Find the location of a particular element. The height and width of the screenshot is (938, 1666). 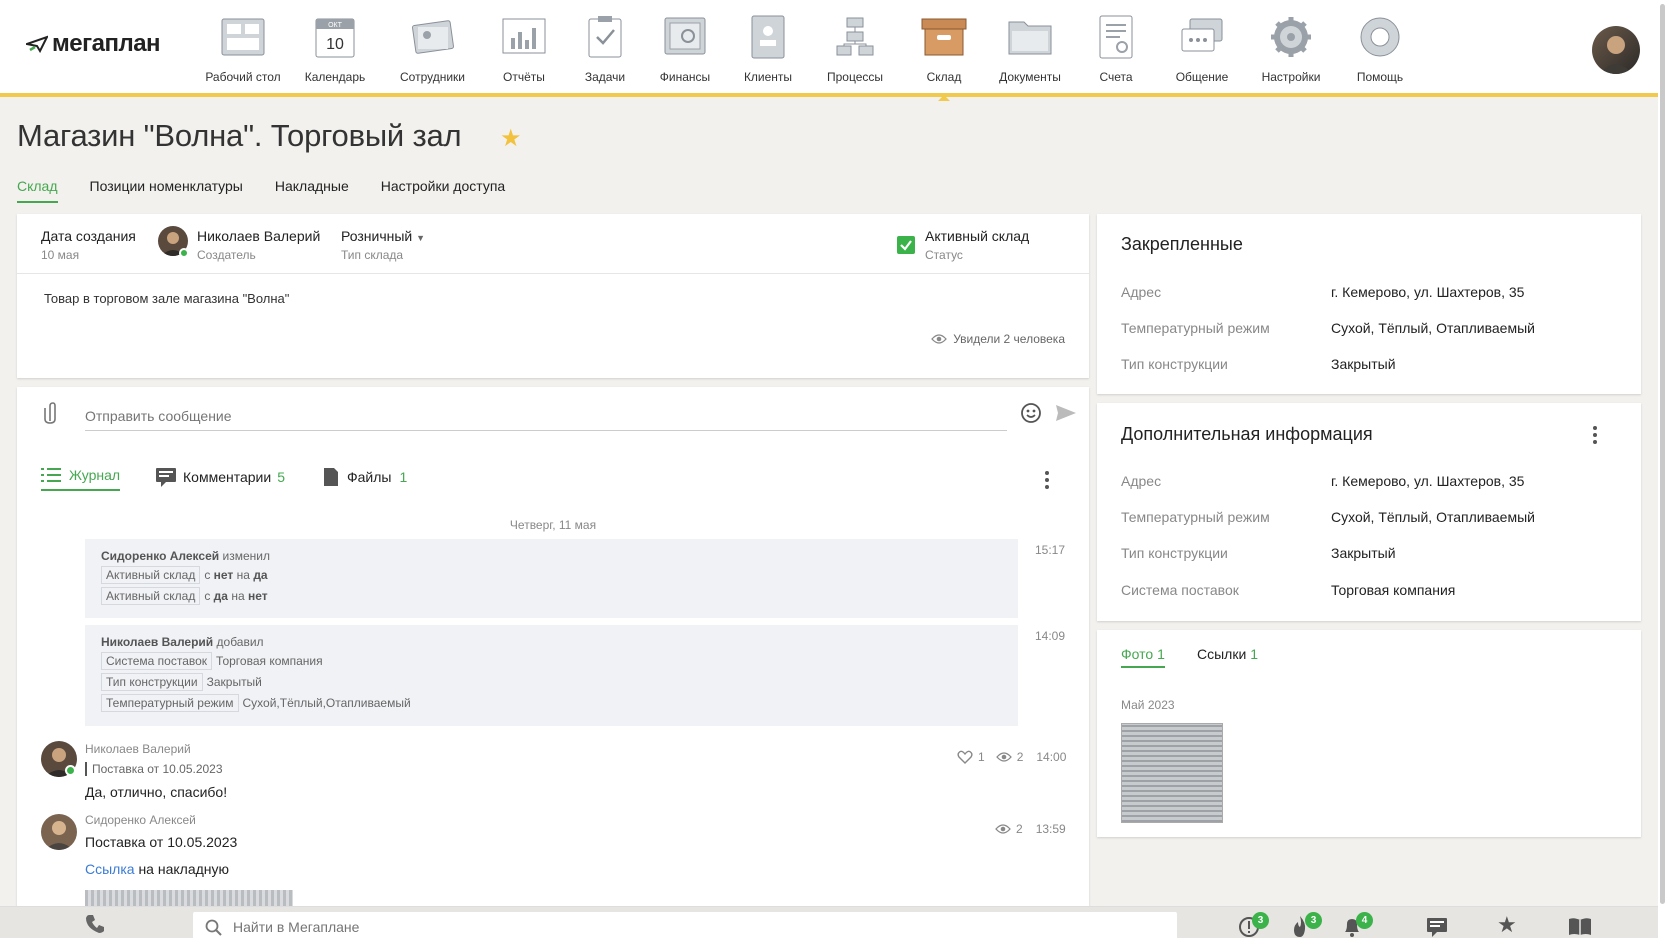

fire-badge: 3 is located at coordinates (1313, 920).